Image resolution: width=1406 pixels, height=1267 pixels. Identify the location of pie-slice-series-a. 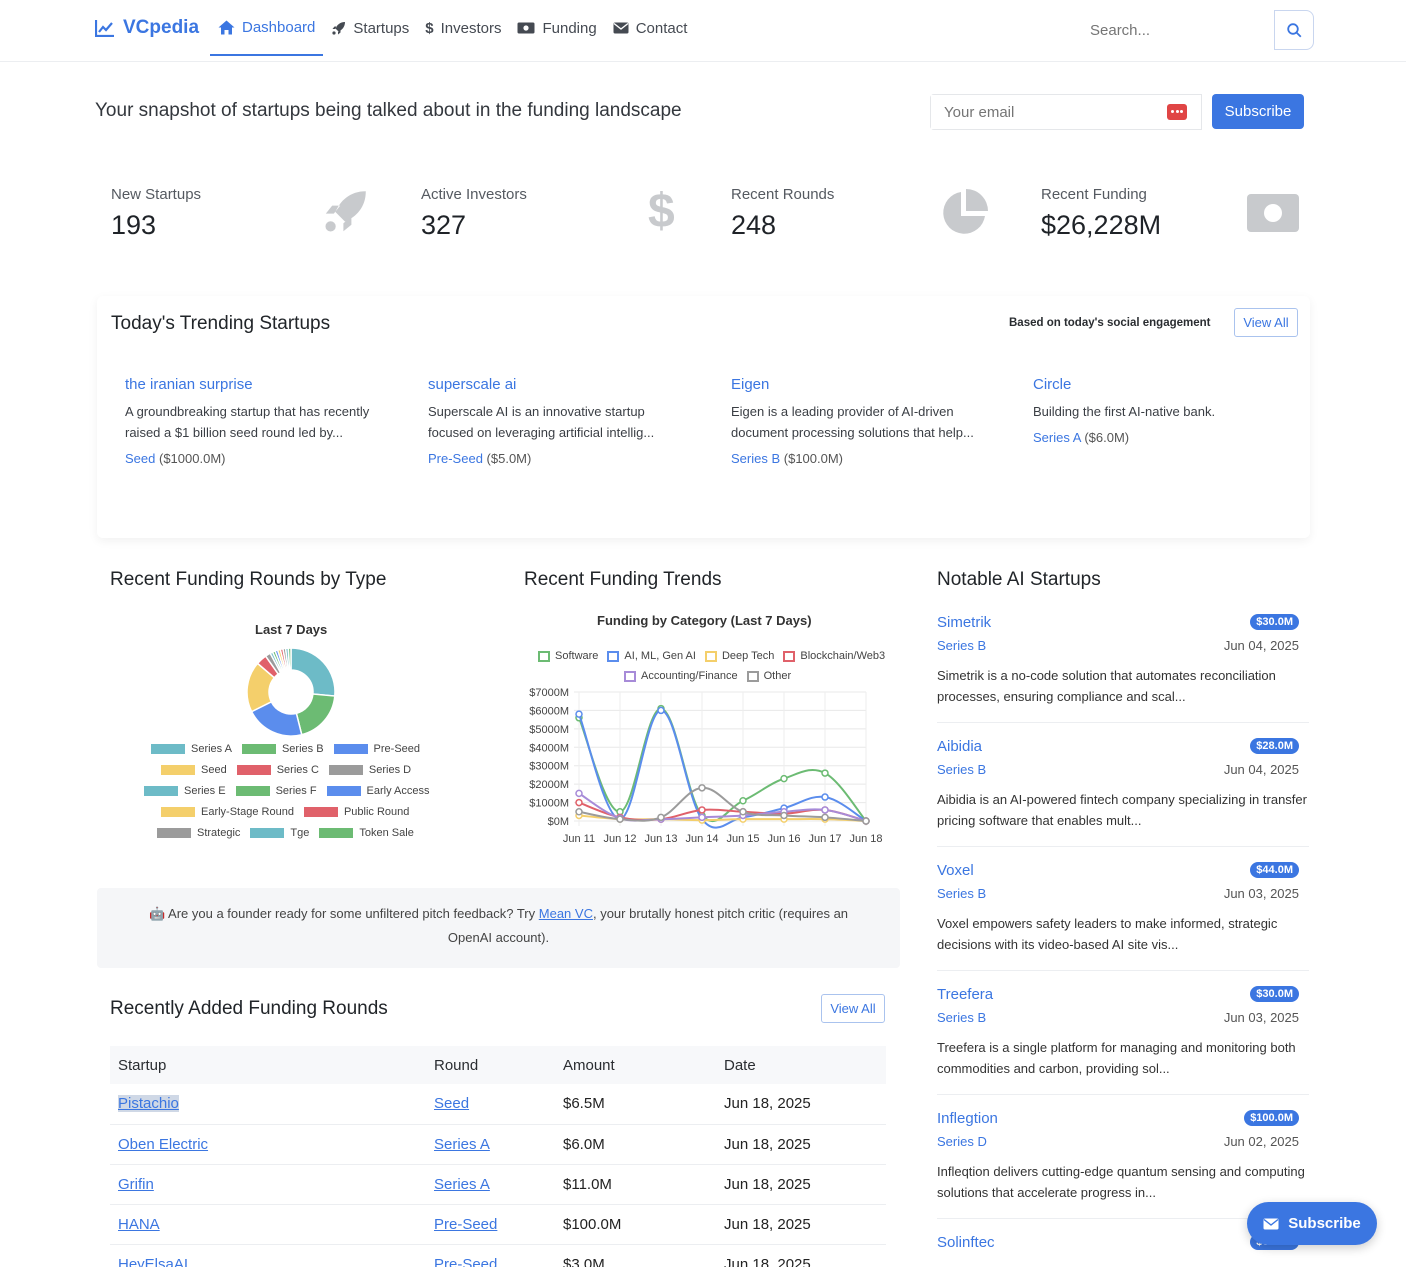
(313, 672).